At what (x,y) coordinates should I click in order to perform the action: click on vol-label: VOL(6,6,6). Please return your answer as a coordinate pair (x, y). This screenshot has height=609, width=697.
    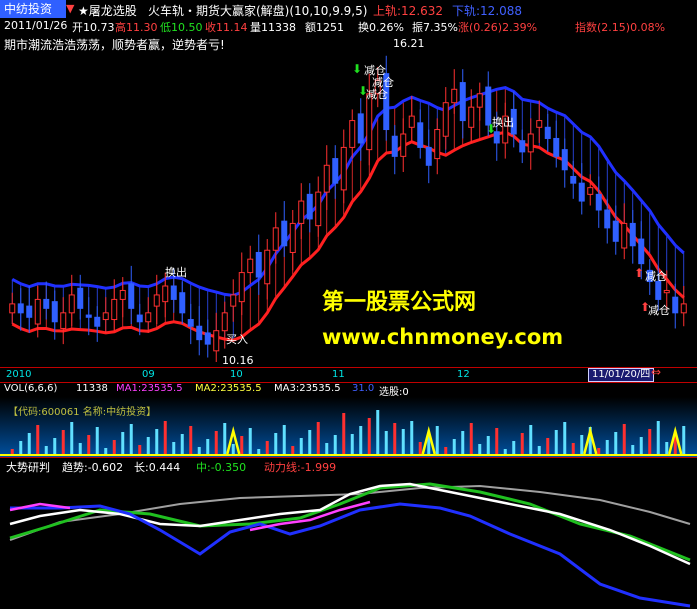
    Looking at the image, I should click on (31, 388).